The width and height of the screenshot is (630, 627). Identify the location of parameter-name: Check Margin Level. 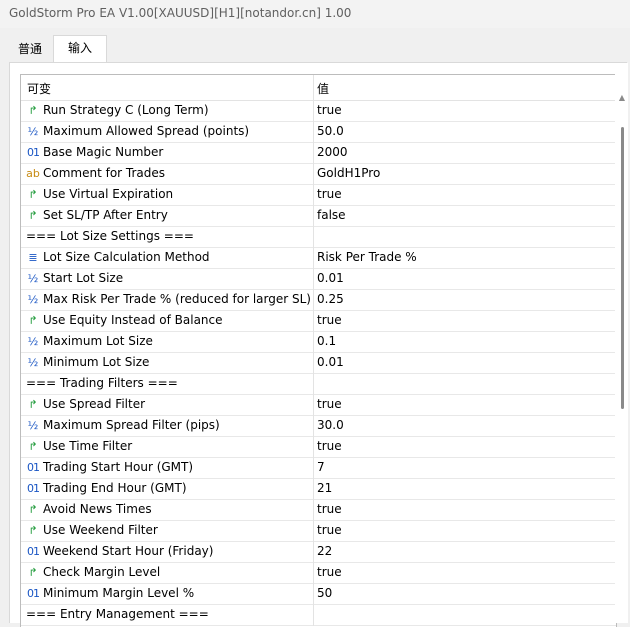
(102, 572).